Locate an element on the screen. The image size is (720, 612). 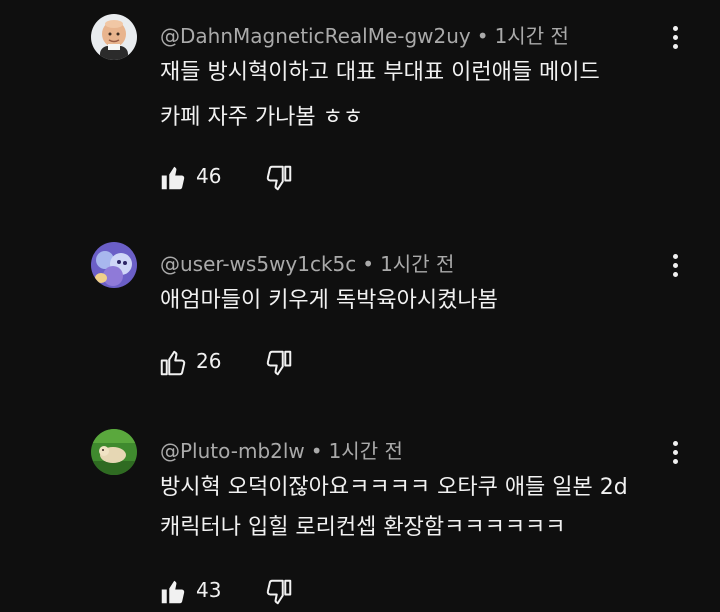
comment-meta: @Pluto-mb2lw • 1시간 전 is located at coordinates (281, 449).